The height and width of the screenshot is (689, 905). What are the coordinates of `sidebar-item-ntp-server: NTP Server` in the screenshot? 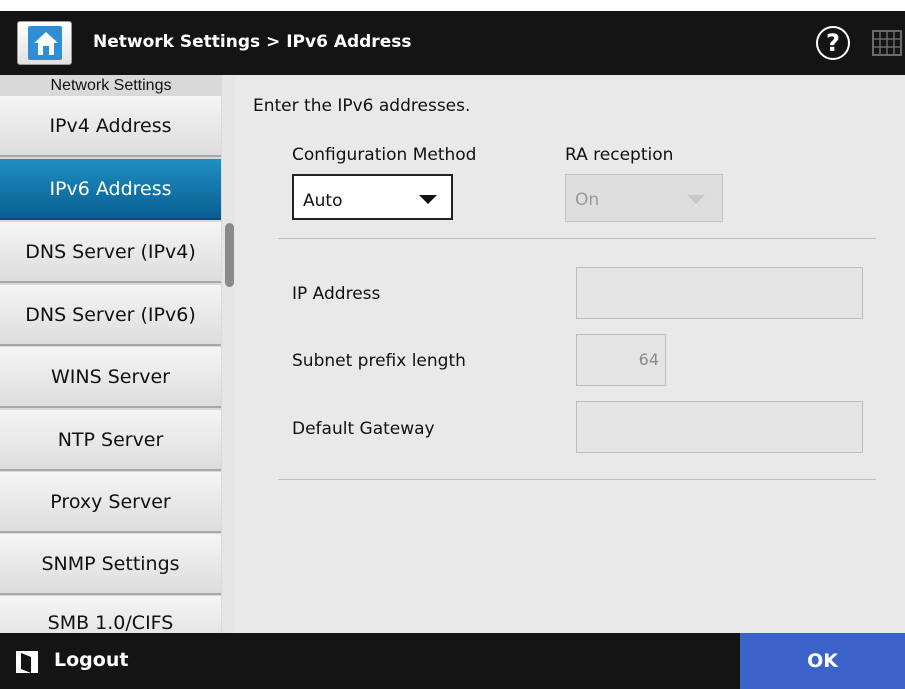 It's located at (110, 440).